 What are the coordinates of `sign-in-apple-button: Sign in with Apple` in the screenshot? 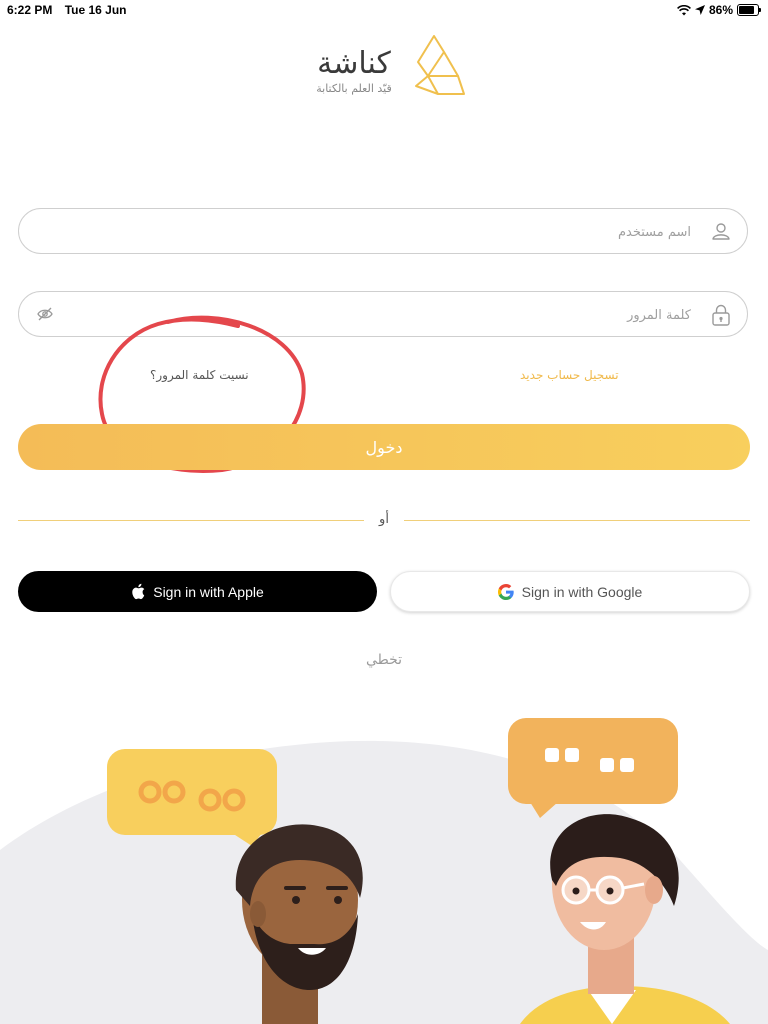 It's located at (197, 591).